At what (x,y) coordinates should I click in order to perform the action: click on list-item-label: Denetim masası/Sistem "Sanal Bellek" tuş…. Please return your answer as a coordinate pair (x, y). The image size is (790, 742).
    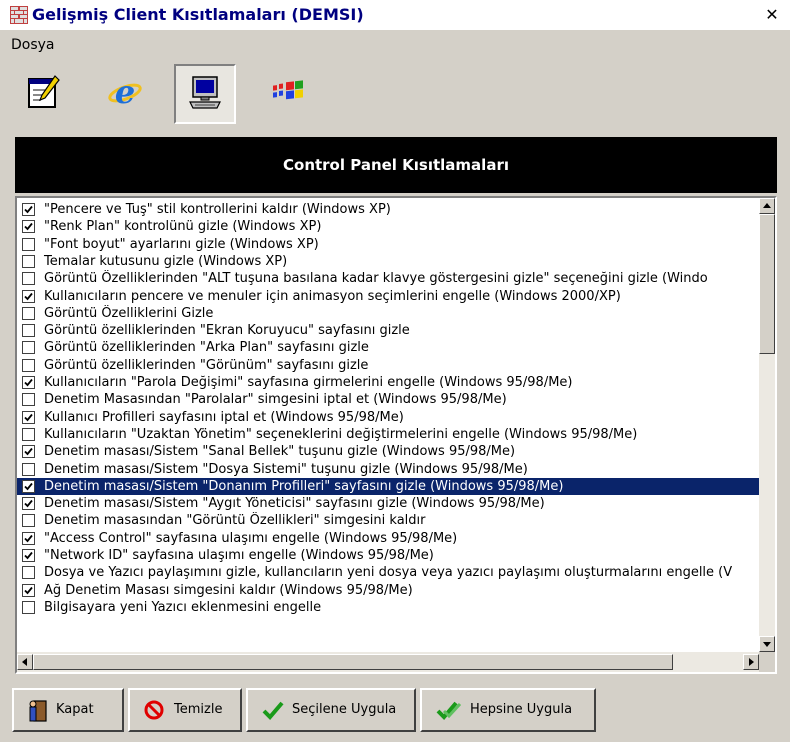
    Looking at the image, I should click on (280, 452).